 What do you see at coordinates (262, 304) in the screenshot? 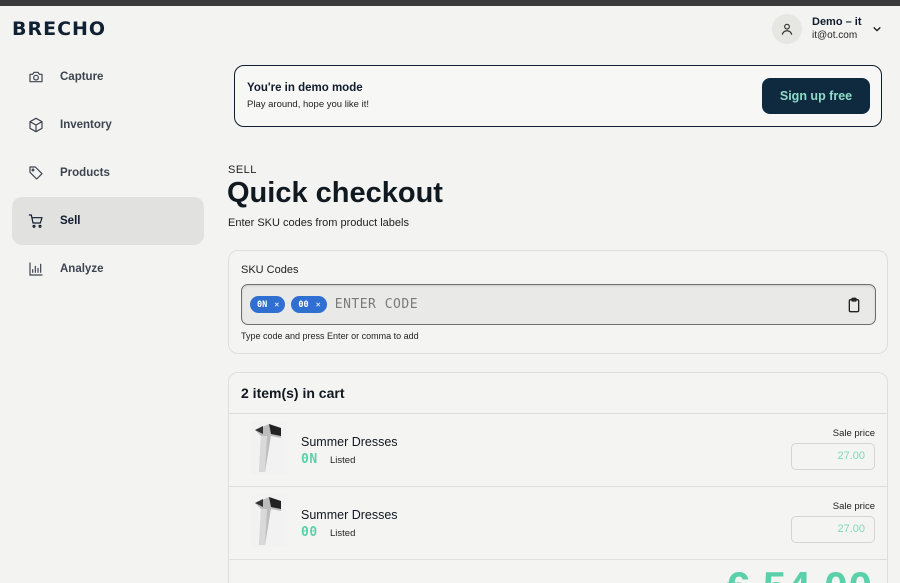
I see `sku-chip-label: 0N` at bounding box center [262, 304].